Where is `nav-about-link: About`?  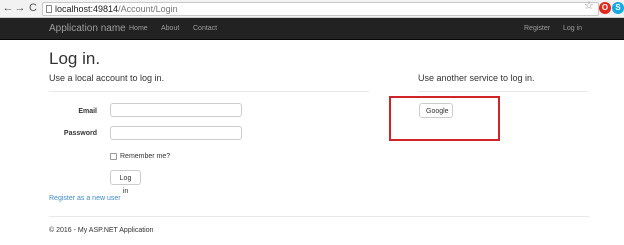
nav-about-link: About is located at coordinates (170, 28).